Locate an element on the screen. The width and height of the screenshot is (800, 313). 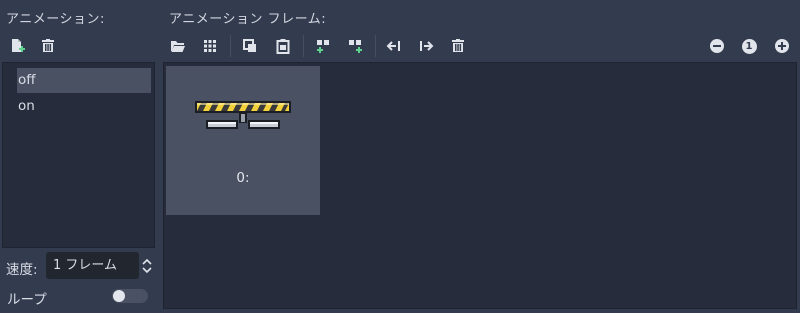
move-left-icon is located at coordinates (393, 46).